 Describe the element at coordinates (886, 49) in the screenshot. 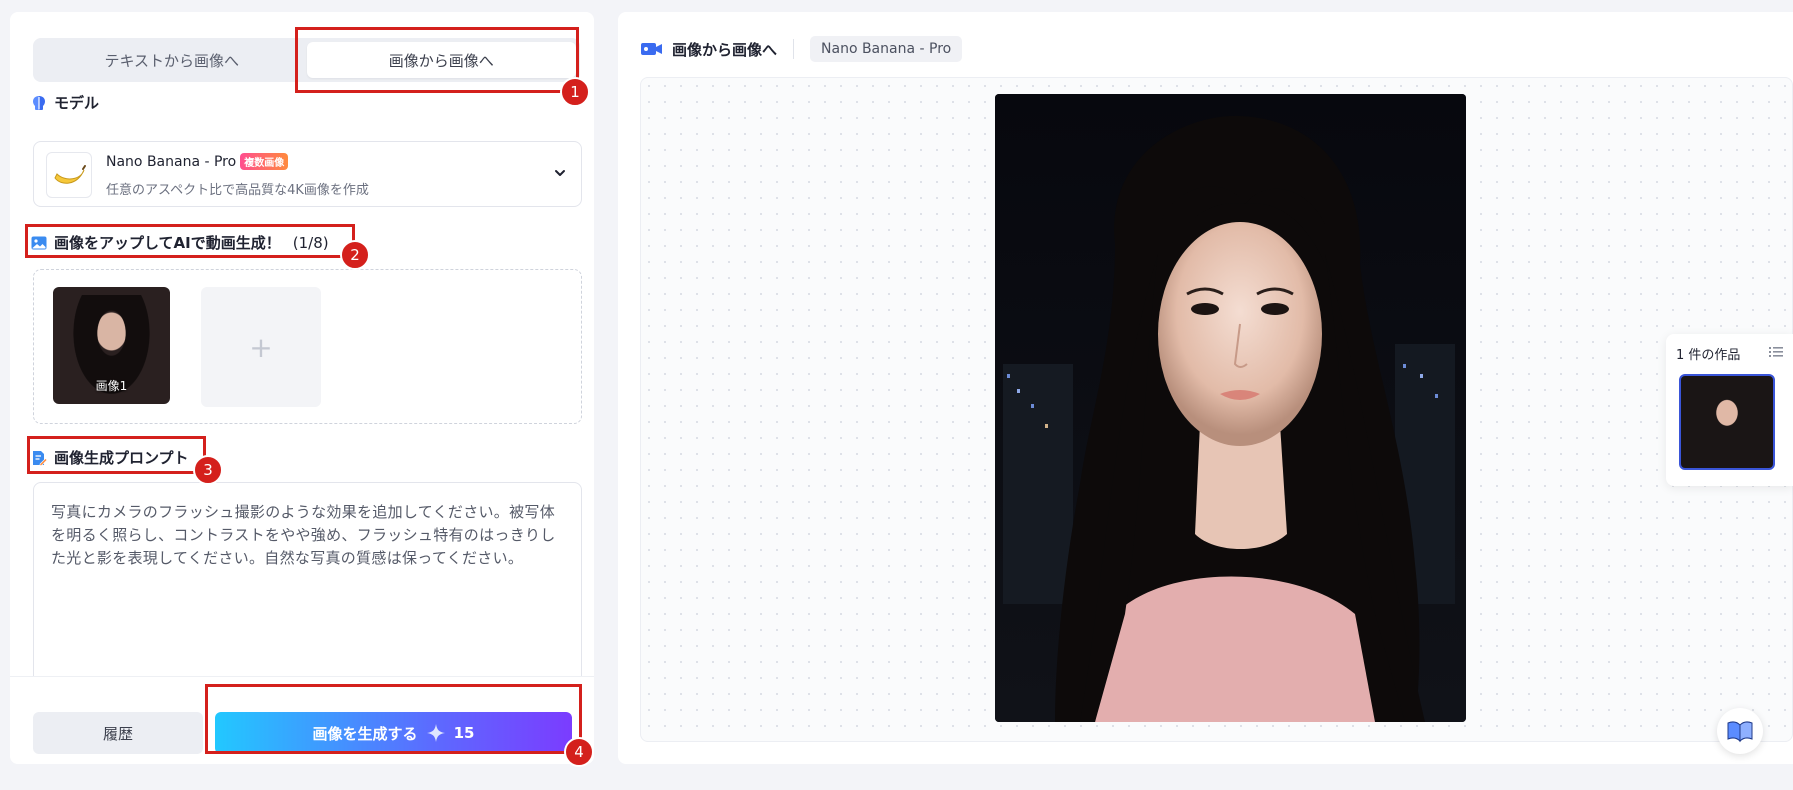

I see `model-chip: Nano Banana - Pro` at that location.